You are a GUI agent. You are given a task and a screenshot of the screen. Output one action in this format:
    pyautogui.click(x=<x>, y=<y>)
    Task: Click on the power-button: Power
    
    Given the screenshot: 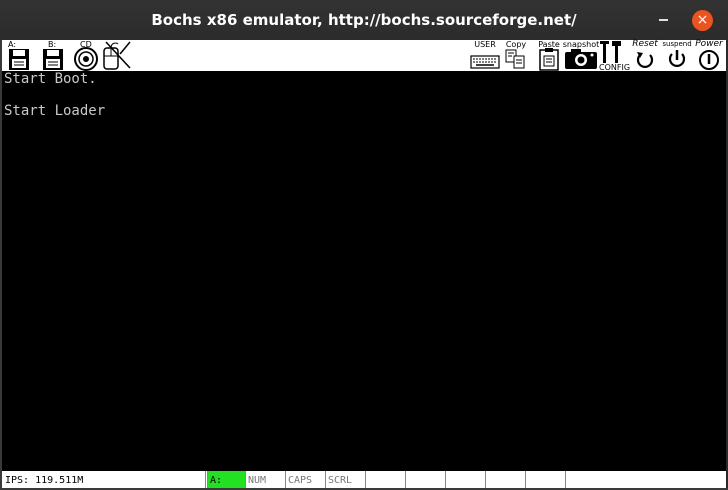 What is the action you would take?
    pyautogui.click(x=709, y=55)
    